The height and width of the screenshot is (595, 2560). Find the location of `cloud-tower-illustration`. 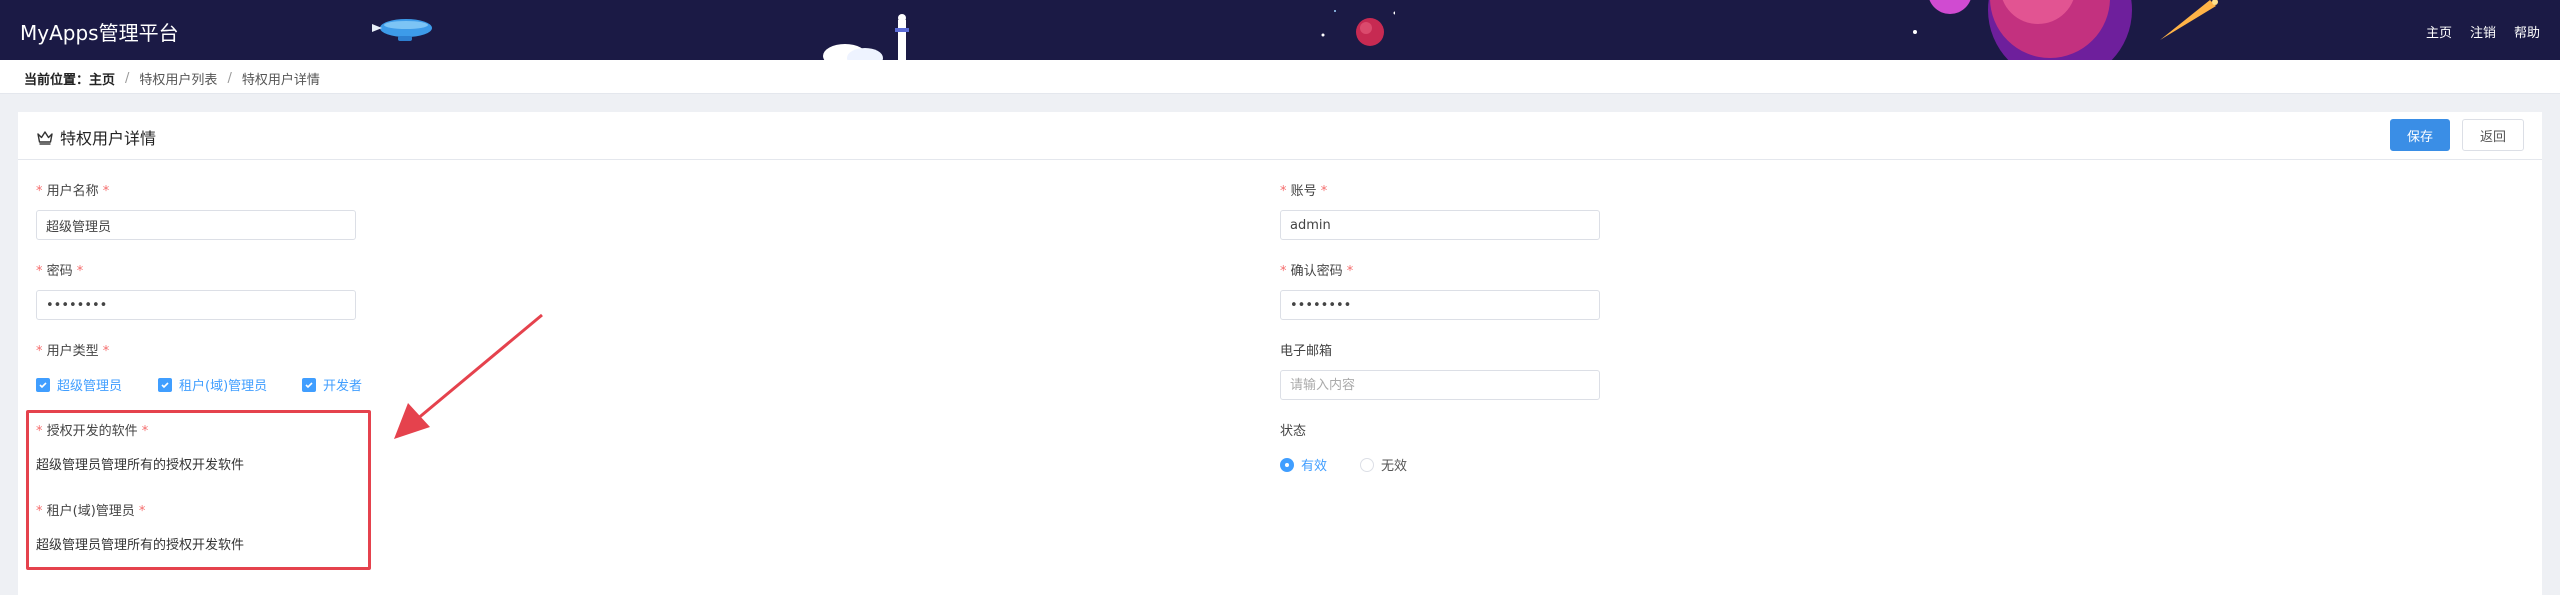

cloud-tower-illustration is located at coordinates (866, 37).